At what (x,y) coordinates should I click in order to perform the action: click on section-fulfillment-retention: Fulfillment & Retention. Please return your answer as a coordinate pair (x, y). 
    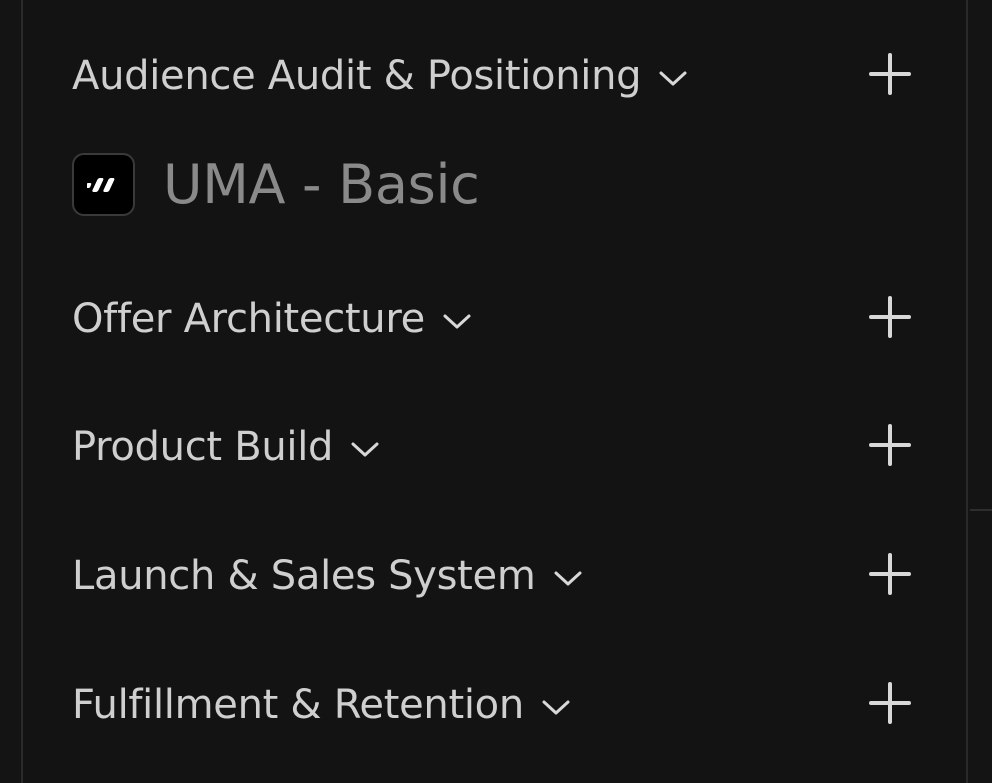
    Looking at the image, I should click on (492, 705).